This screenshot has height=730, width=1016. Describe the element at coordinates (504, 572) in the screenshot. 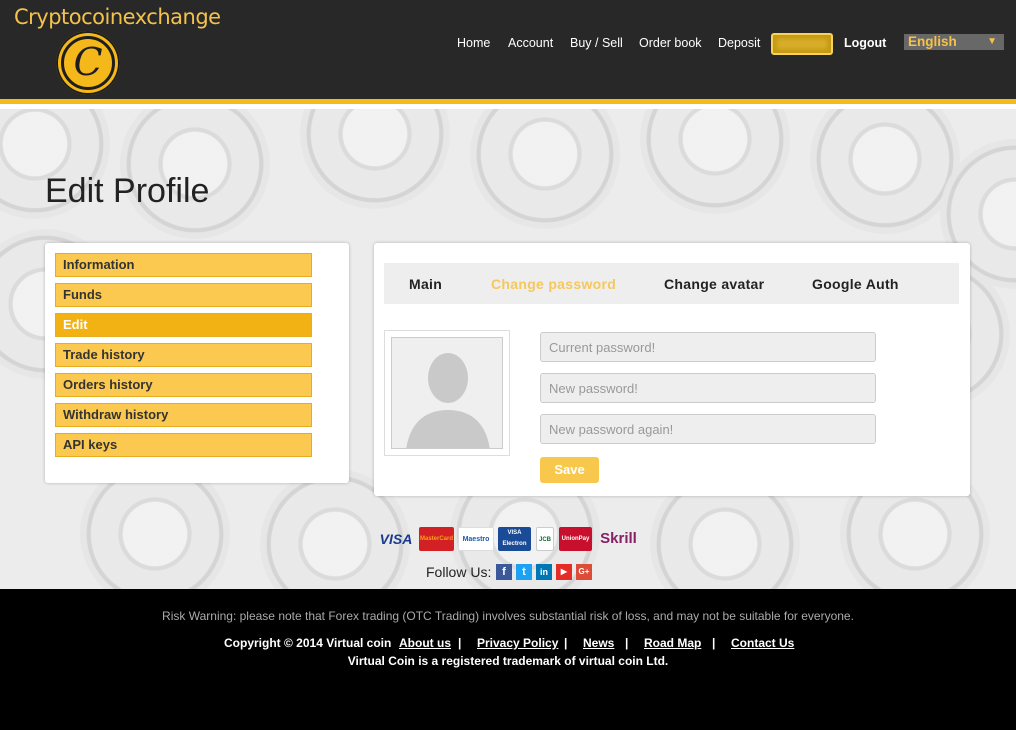

I see `facebook-icon: f` at that location.